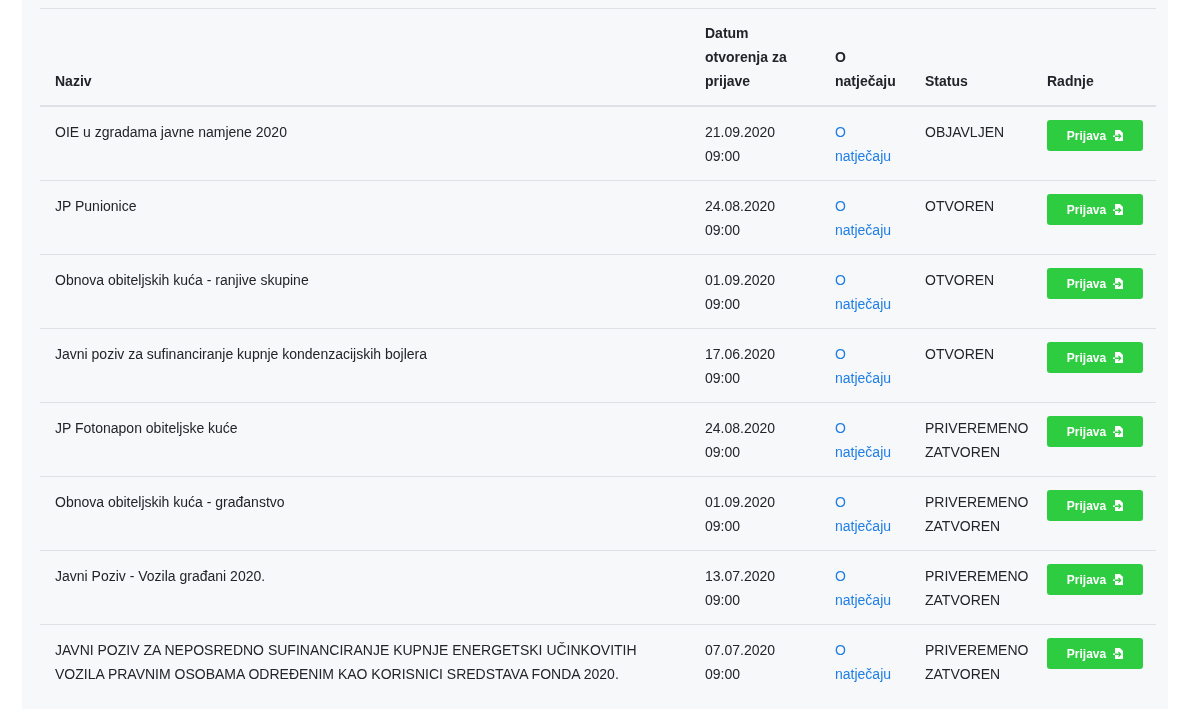  Describe the element at coordinates (740, 588) in the screenshot. I see `opening-date: 13.07.2020 09:00` at that location.